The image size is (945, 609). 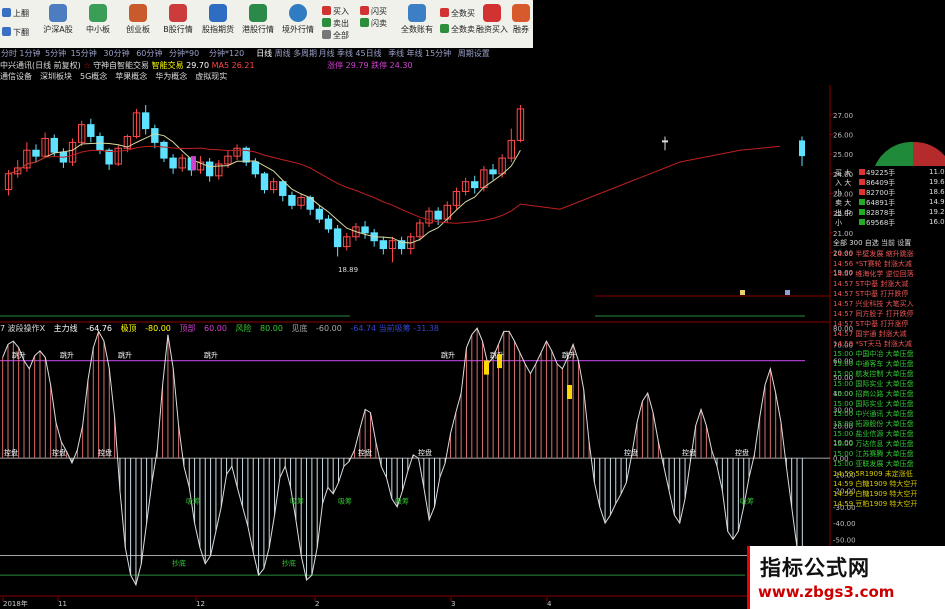 What do you see at coordinates (873, 424) in the screenshot?
I see `ticker-row: 15:00 拓源股份 大单压盘` at bounding box center [873, 424].